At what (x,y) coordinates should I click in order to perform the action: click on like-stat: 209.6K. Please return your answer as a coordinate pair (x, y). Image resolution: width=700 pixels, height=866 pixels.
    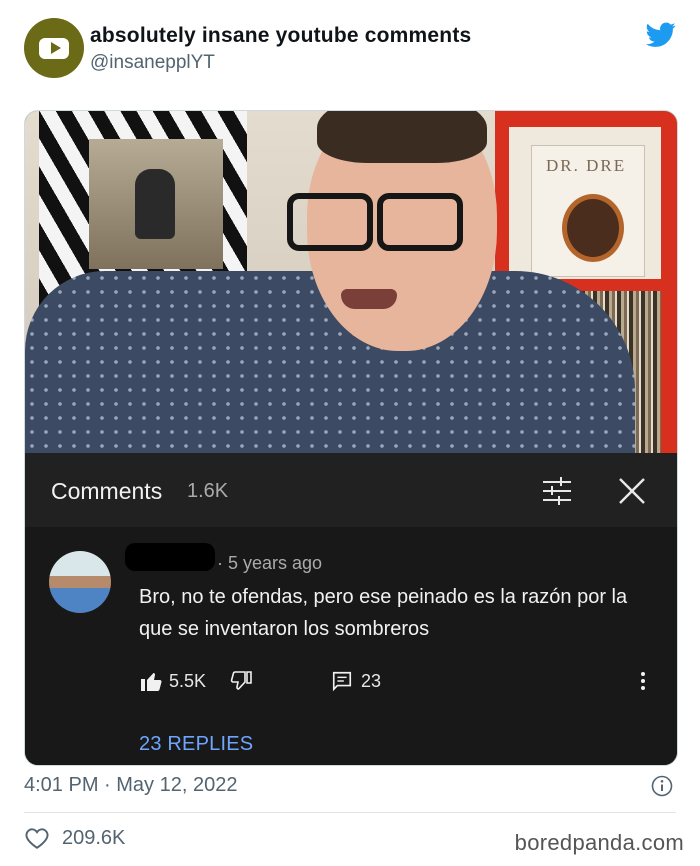
    Looking at the image, I should click on (74, 838).